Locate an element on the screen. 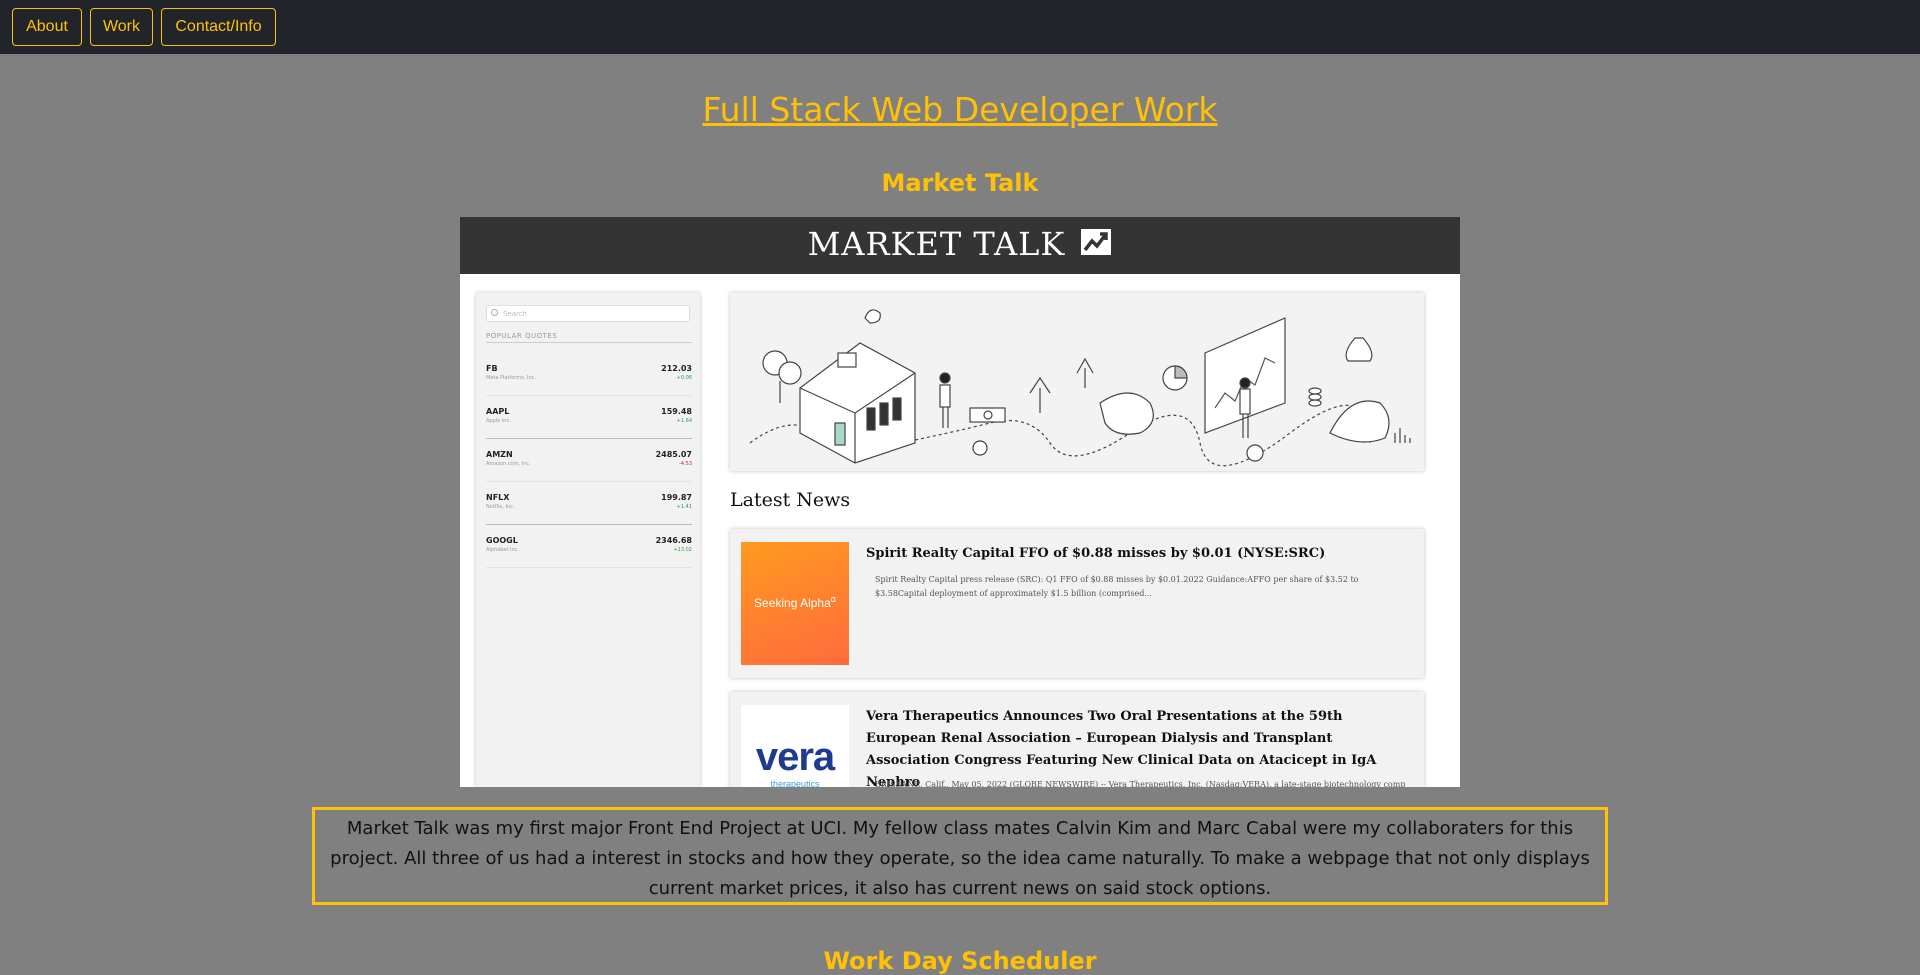 This screenshot has height=975, width=1920. quote-item: GOOGL Alphabet Inc. 2346.68 +13.02 is located at coordinates (589, 557).